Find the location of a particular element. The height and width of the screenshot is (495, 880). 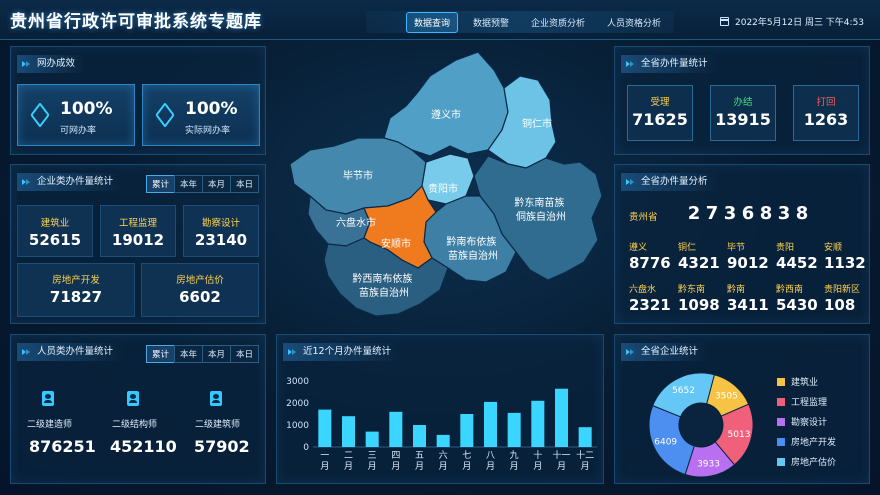

bar-十月 is located at coordinates (538, 423).